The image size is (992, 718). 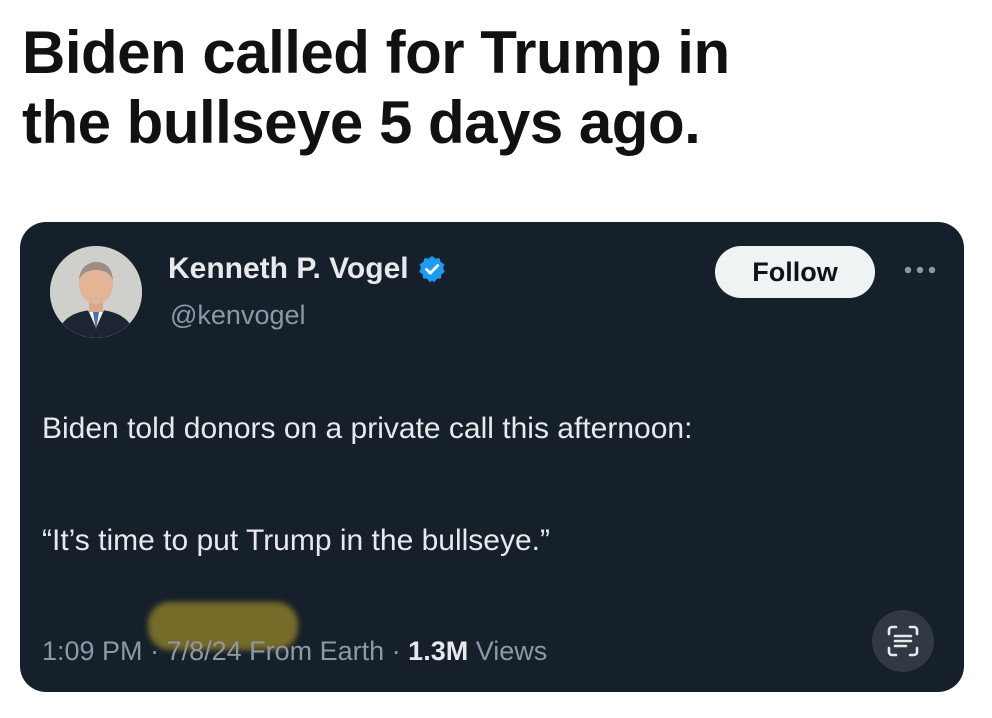 I want to click on author-name-row: Kenneth P. Vogel, so click(x=307, y=269).